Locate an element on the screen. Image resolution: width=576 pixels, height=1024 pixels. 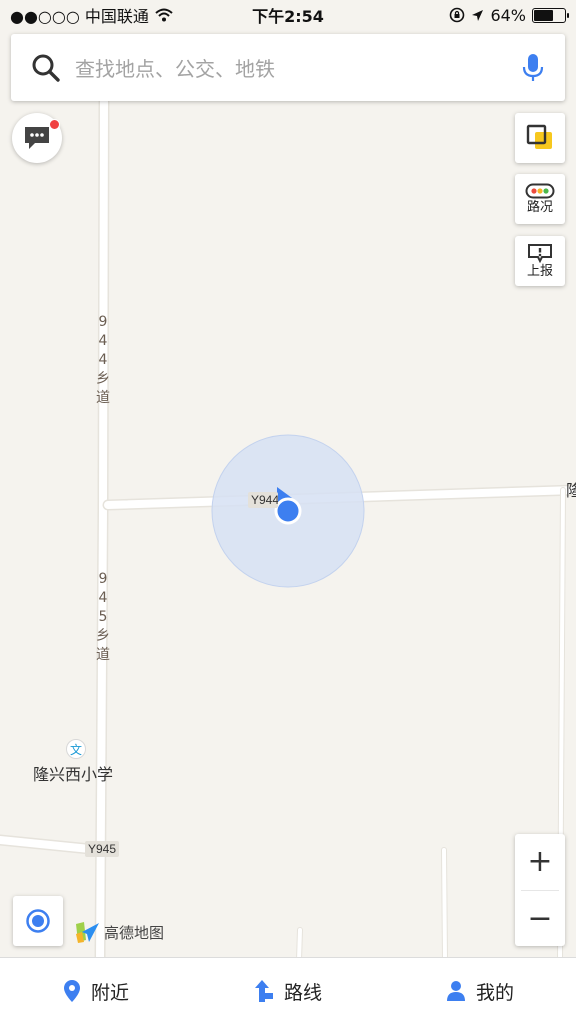
school-icon: 文 is located at coordinates (76, 749).